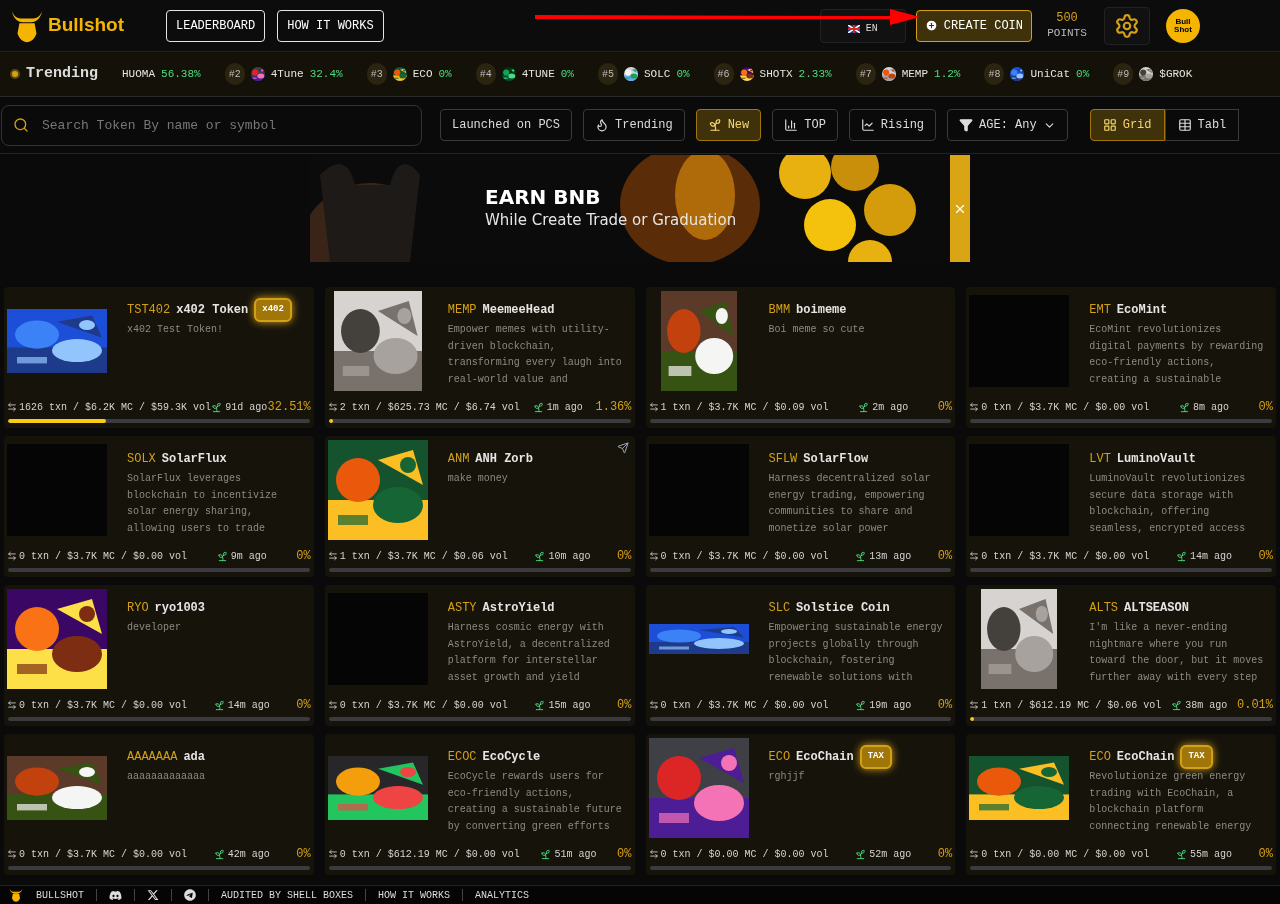 The width and height of the screenshot is (1280, 904). I want to click on token-card: SLC Solstice Coin Empowering sustainable energy projects globally through blockchain, fostering renewable solutions with 0 txn / $3.7K MC / $0.00 vol 19m ago 0%, so click(800, 655).